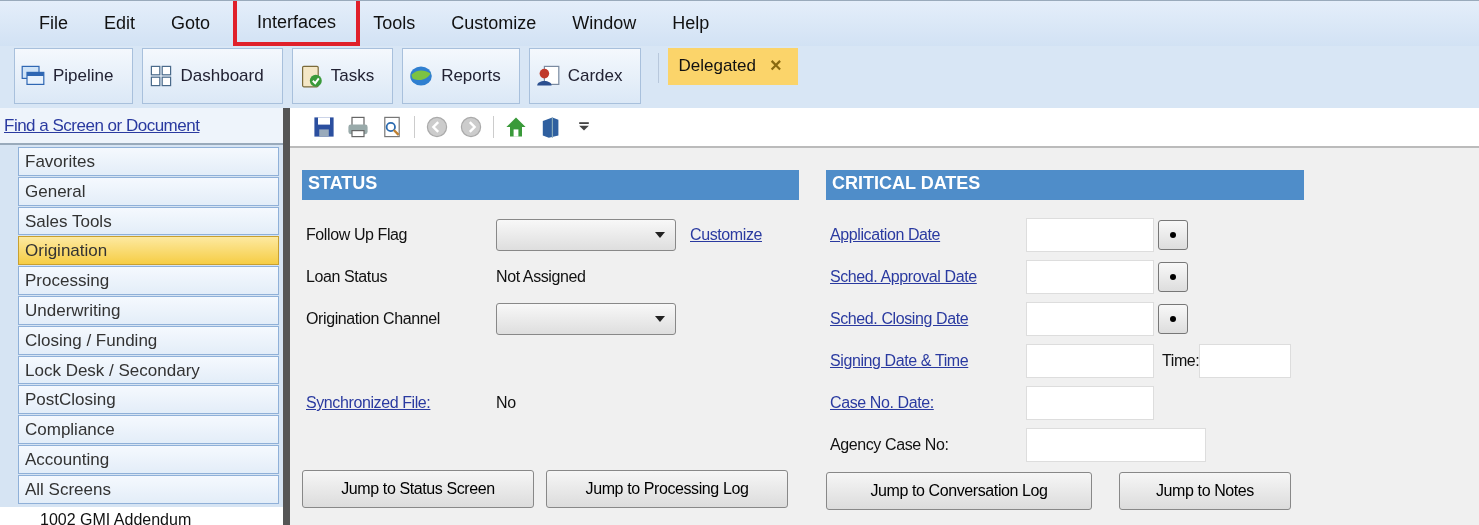 Image resolution: width=1479 pixels, height=525 pixels. What do you see at coordinates (148, 400) in the screenshot?
I see `sidebar-item: PostClosing` at bounding box center [148, 400].